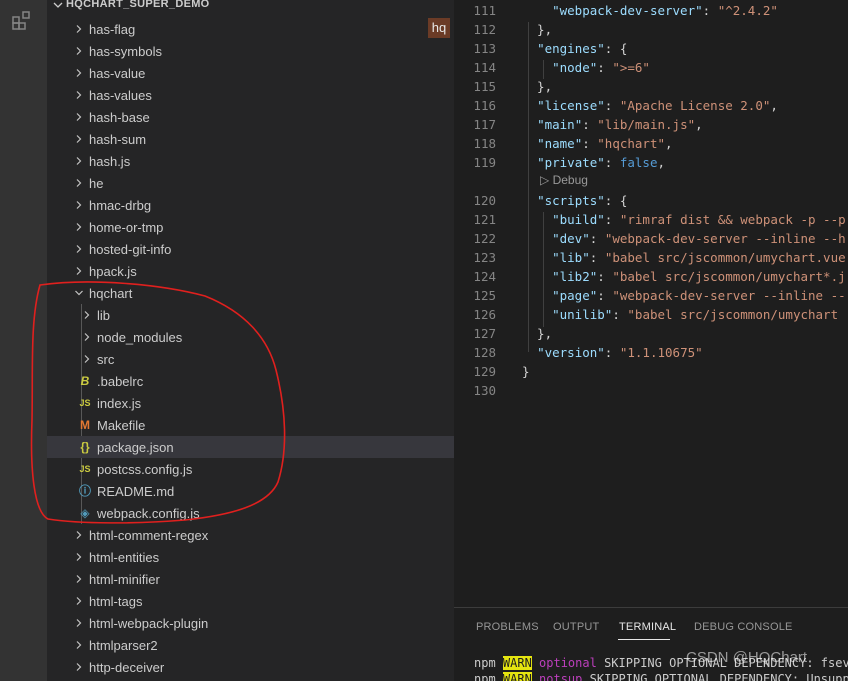 The height and width of the screenshot is (681, 848). Describe the element at coordinates (250, 227) in the screenshot. I see `tree-folder: home-or-tmp` at that location.